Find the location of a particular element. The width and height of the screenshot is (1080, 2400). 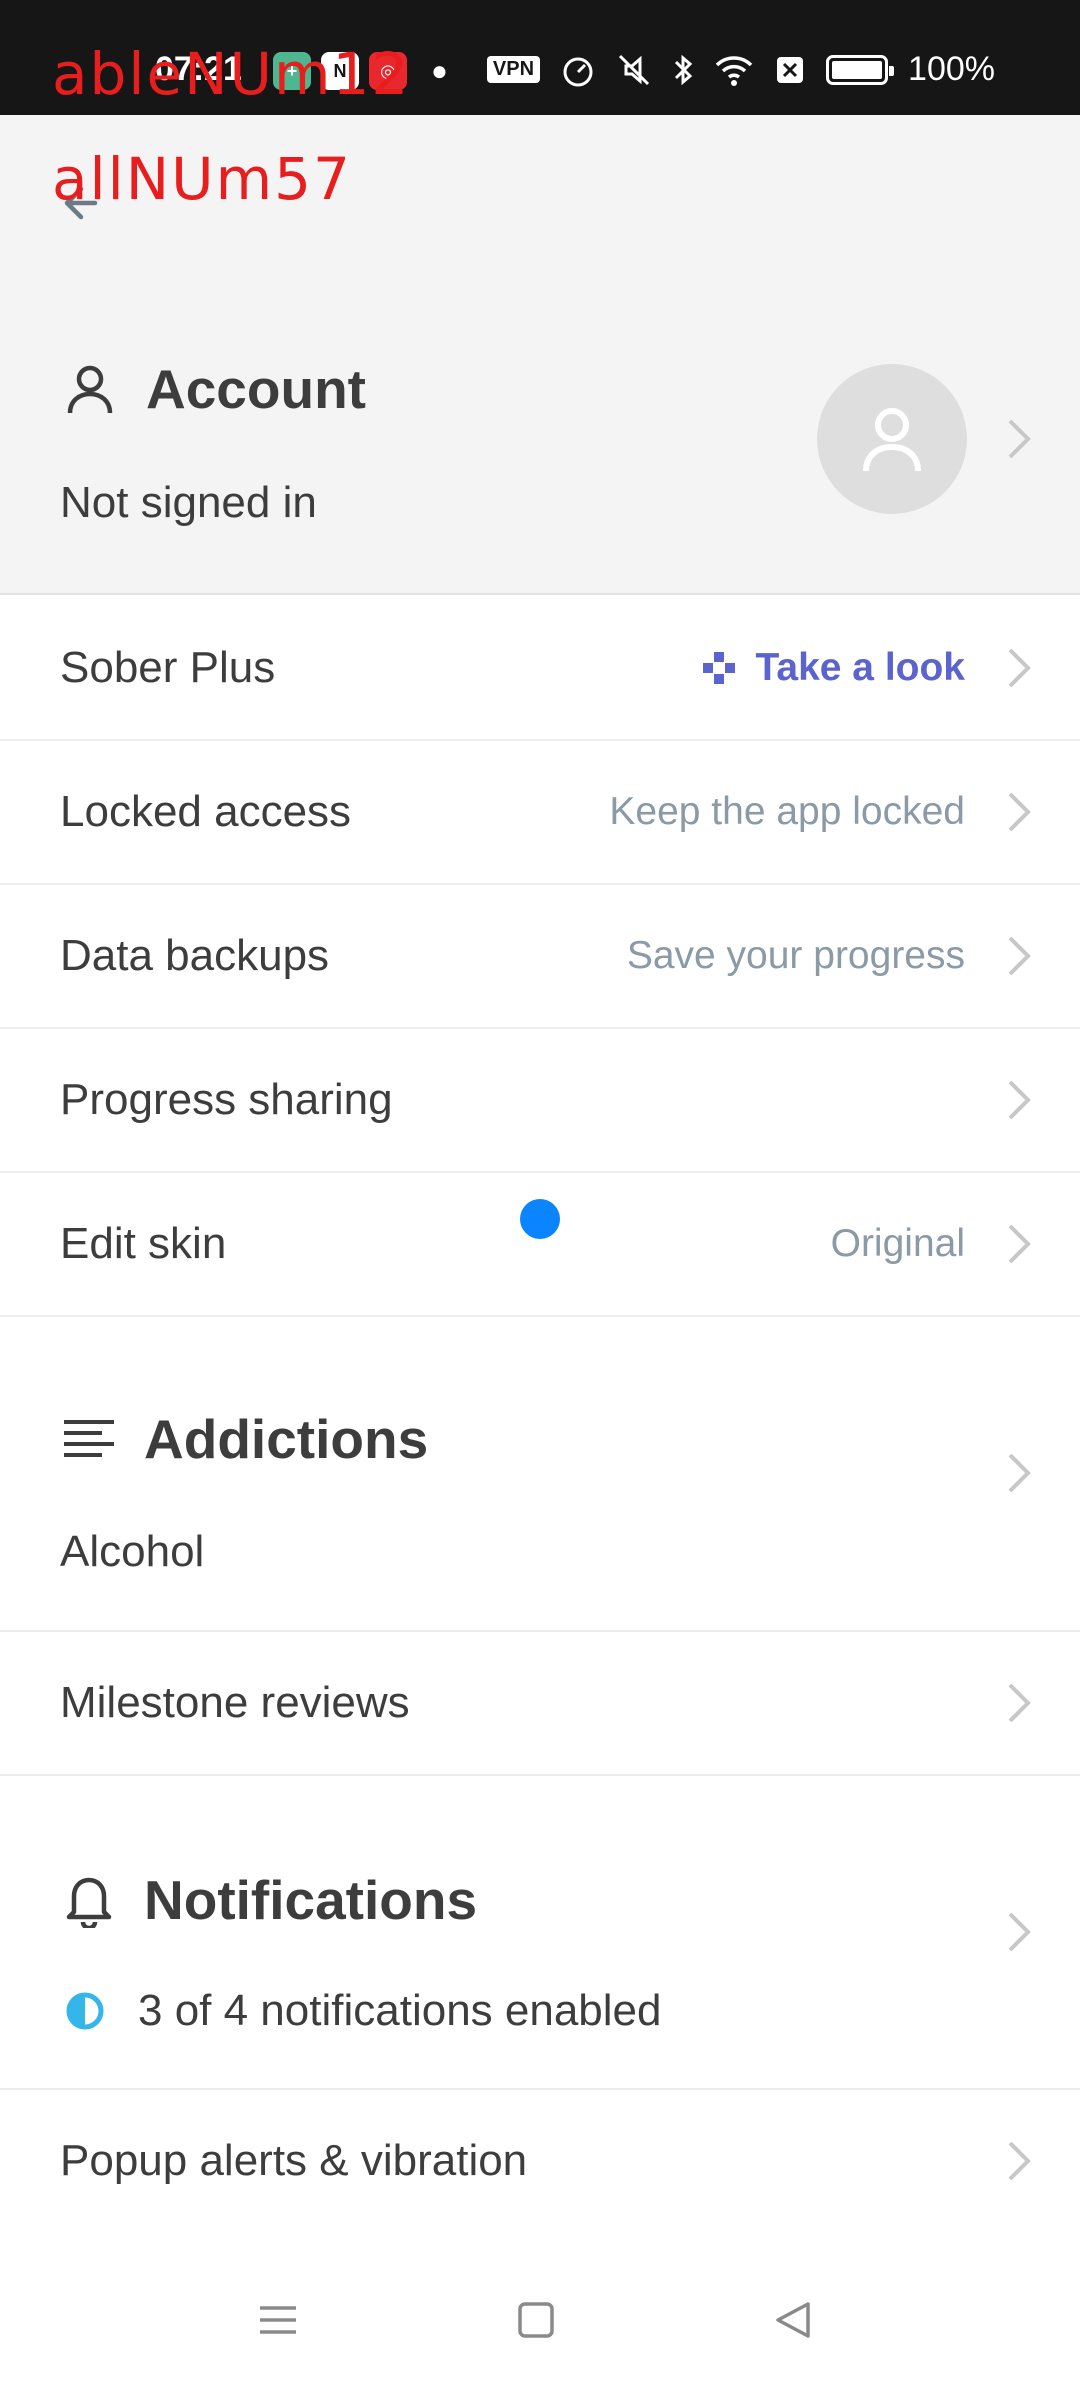

battery-percent: 100% is located at coordinates (951, 69).